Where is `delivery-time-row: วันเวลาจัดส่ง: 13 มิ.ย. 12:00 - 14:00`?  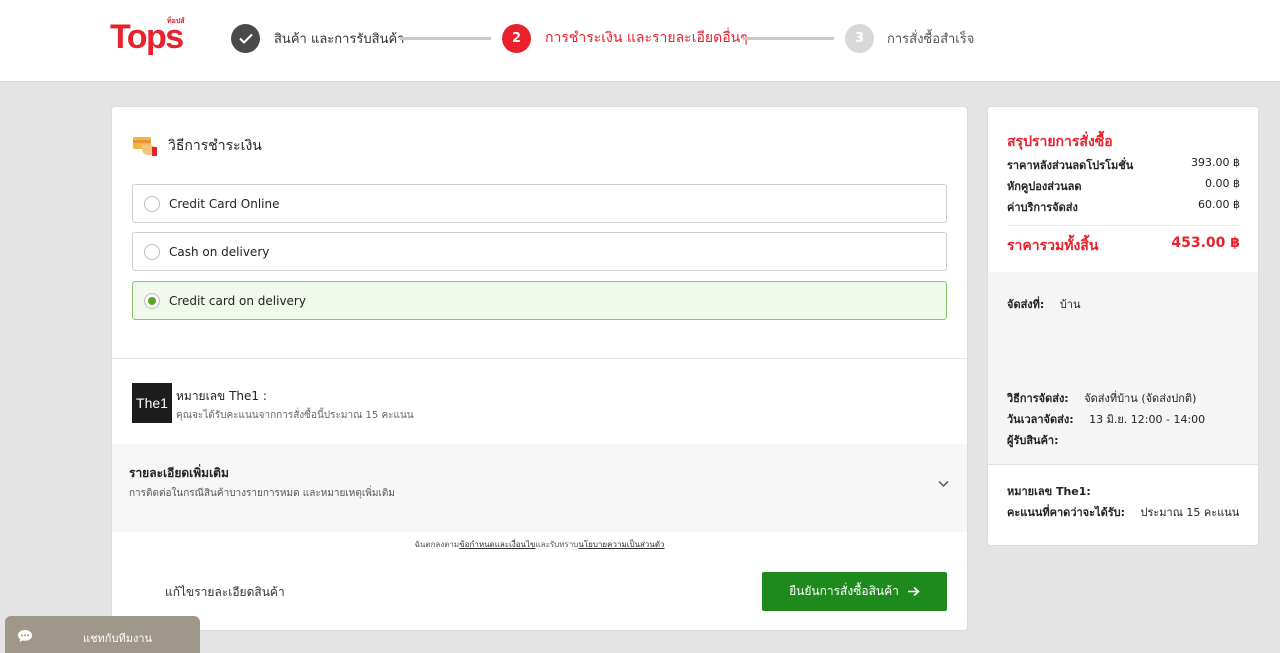 delivery-time-row: วันเวลาจัดส่ง: 13 มิ.ย. 12:00 - 14:00 is located at coordinates (1106, 419).